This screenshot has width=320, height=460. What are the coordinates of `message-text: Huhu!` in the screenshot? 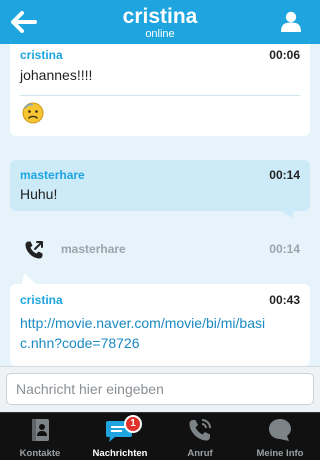 It's located at (39, 194).